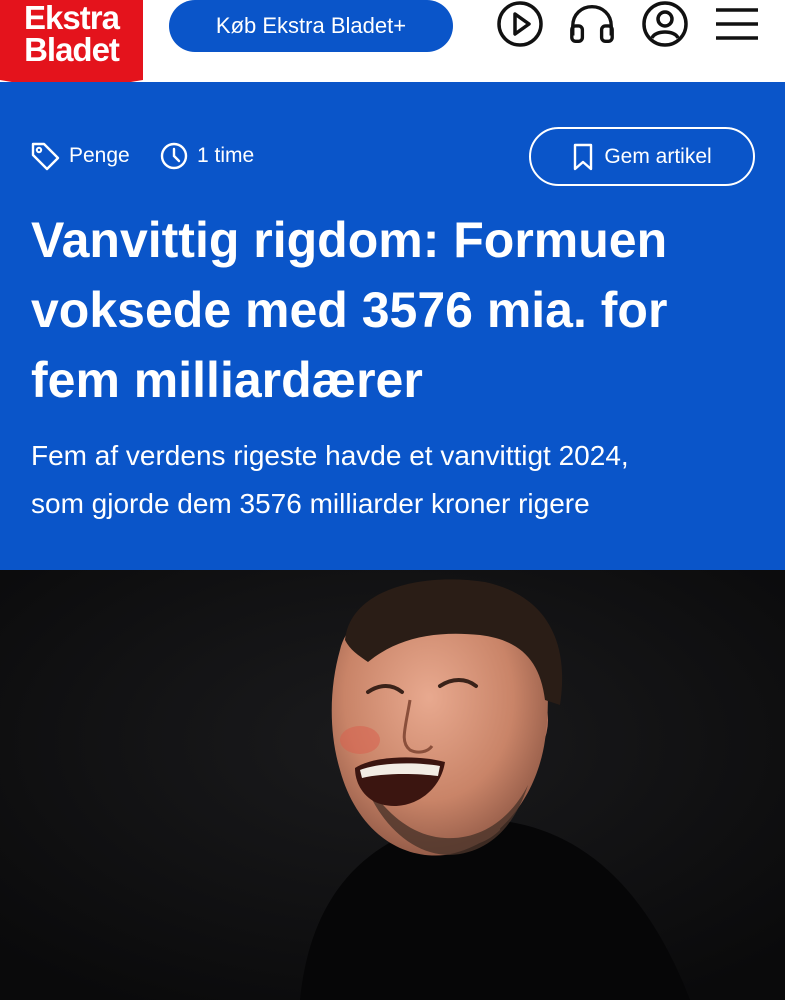 The height and width of the screenshot is (1000, 785). Describe the element at coordinates (72, 18) in the screenshot. I see `logo-line-1: Ekstra` at that location.